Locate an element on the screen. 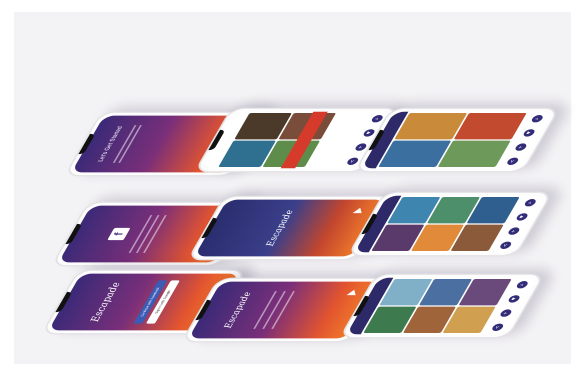 This screenshot has height=374, width=587. phone-feed-3: < + ♥ ⌕ is located at coordinates (442, 306).